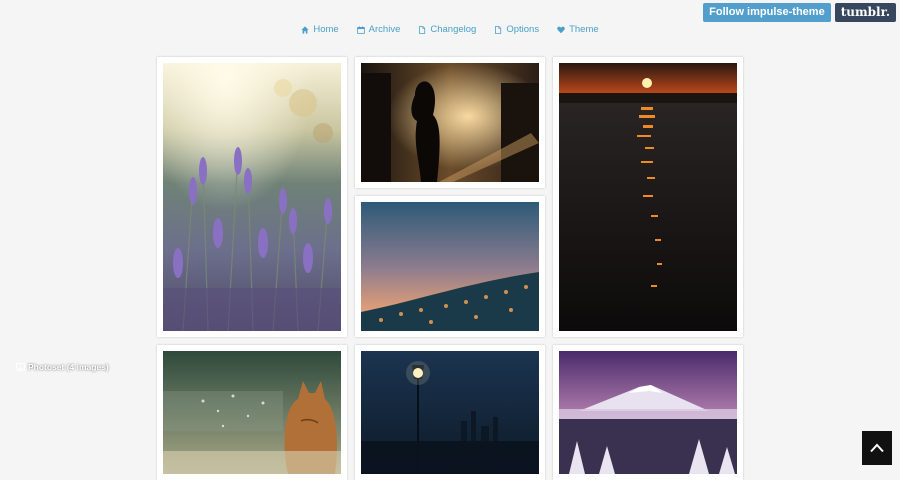 This screenshot has height=480, width=900. Describe the element at coordinates (767, 12) in the screenshot. I see `follow-button: Follow impulse-theme` at that location.